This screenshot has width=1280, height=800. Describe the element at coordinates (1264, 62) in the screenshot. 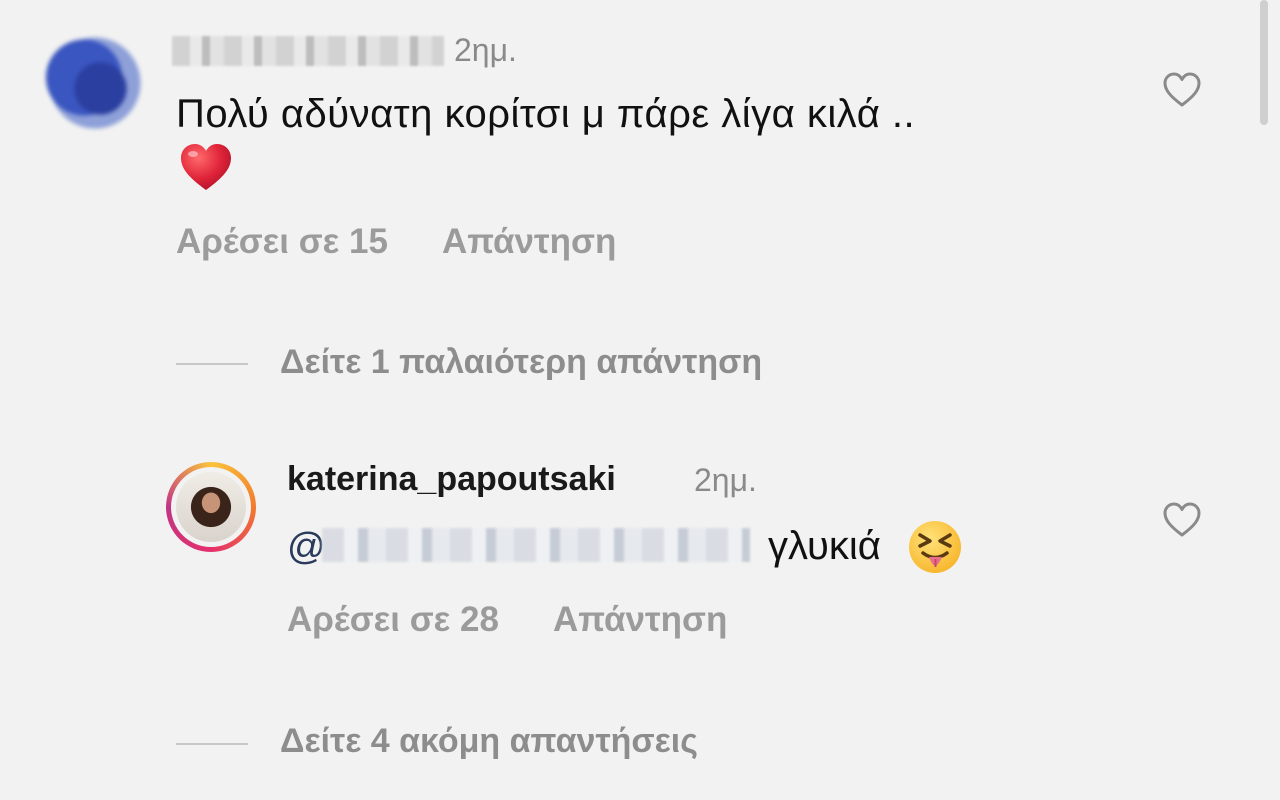

I see `scrollbar` at that location.